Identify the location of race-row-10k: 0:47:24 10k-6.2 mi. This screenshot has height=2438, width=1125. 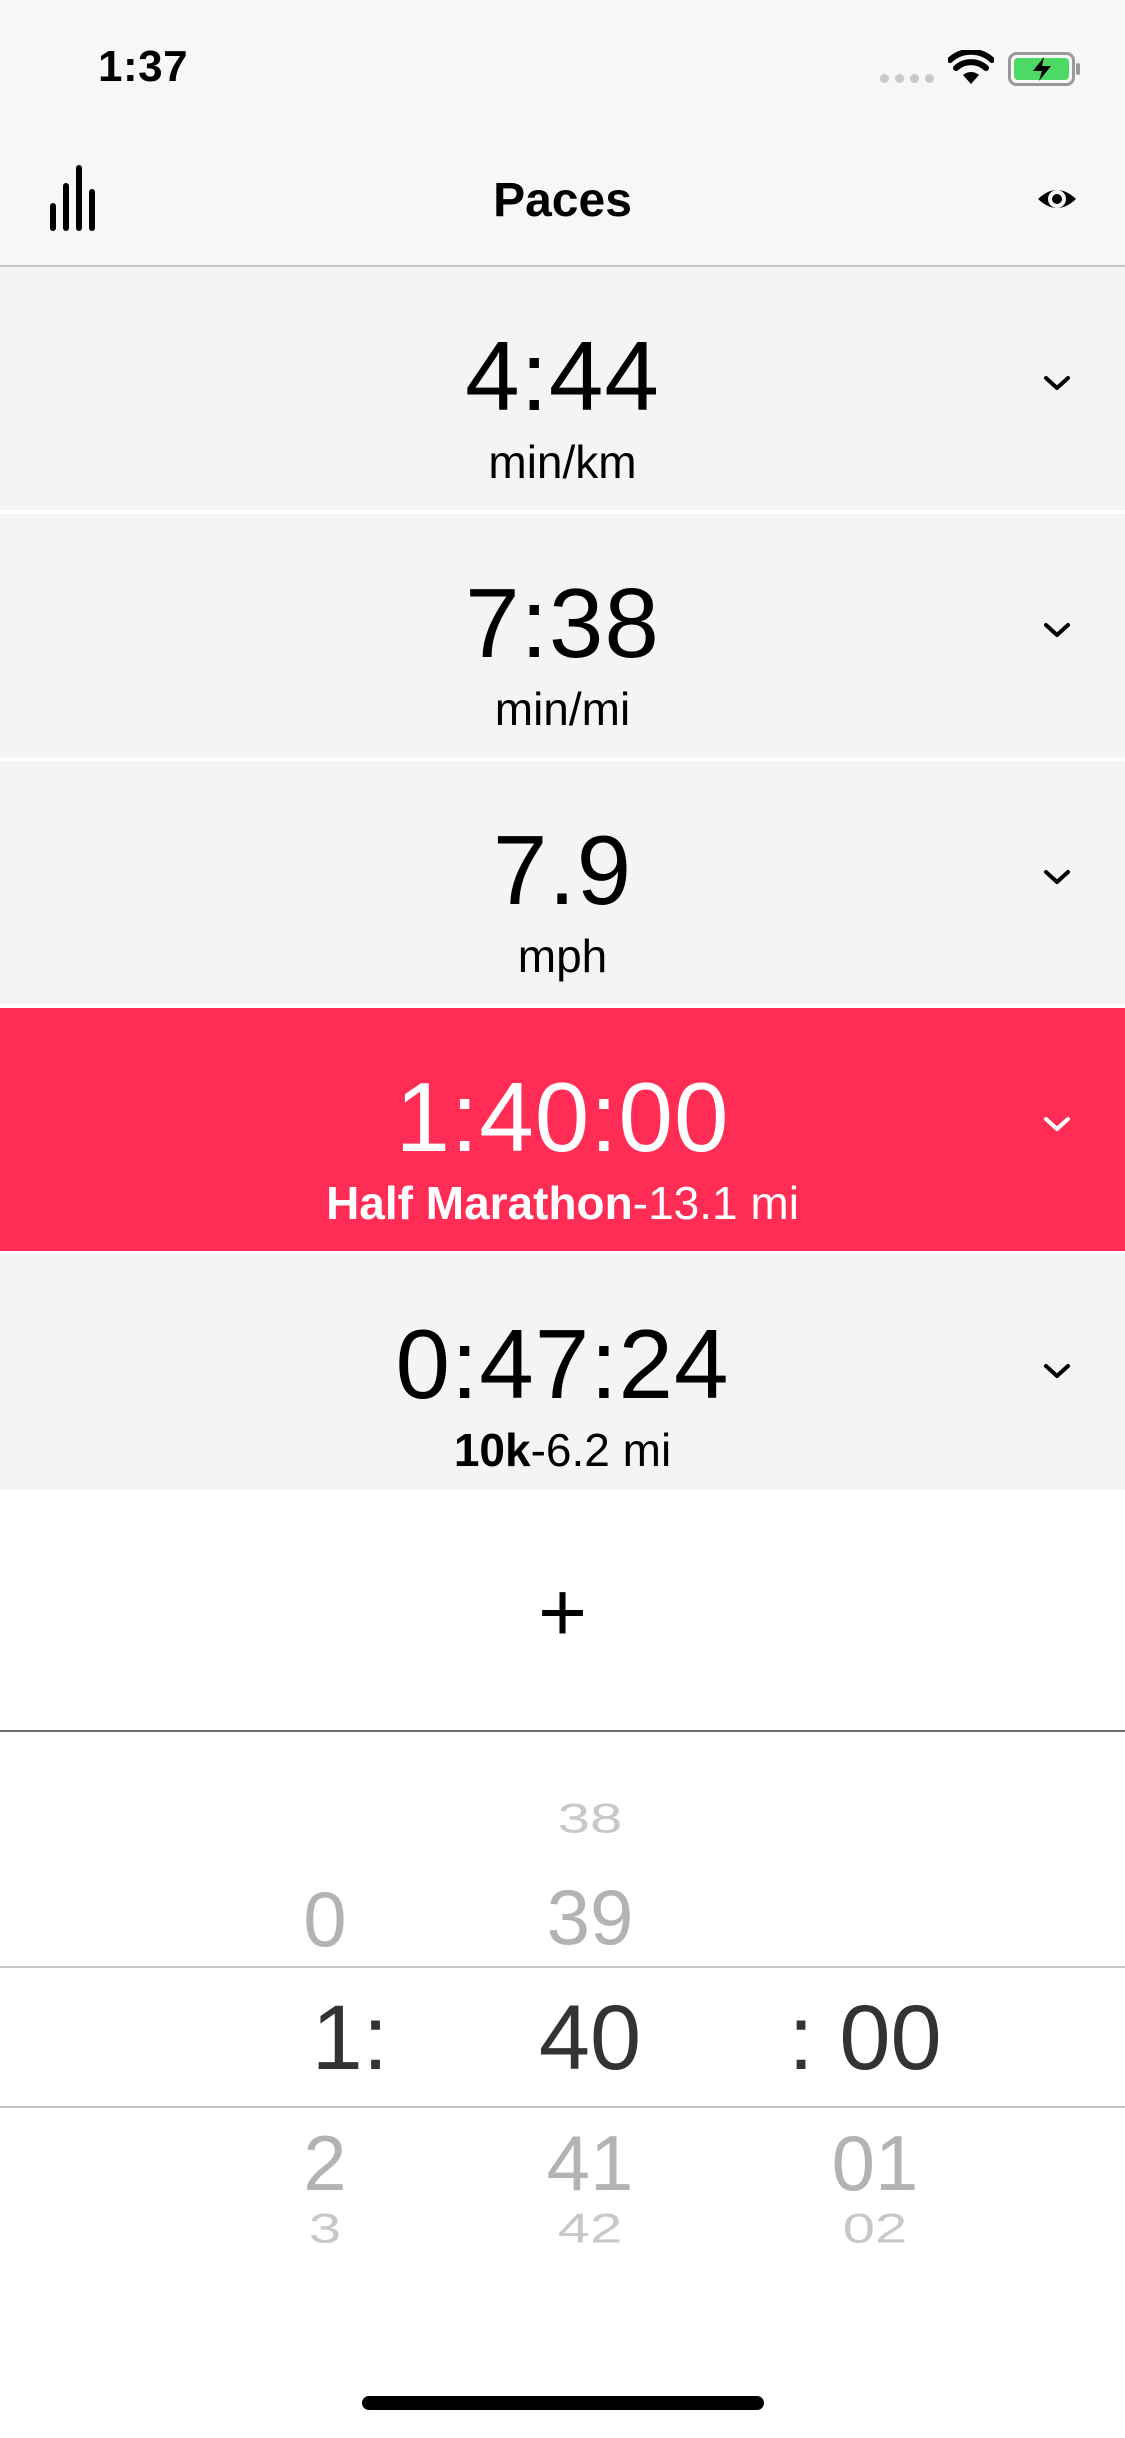
(562, 1376).